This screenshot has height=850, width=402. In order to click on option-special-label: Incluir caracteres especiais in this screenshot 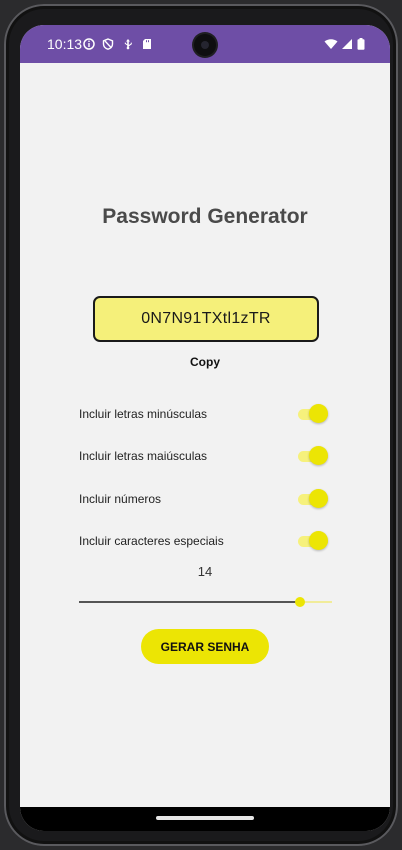, I will do `click(151, 541)`.